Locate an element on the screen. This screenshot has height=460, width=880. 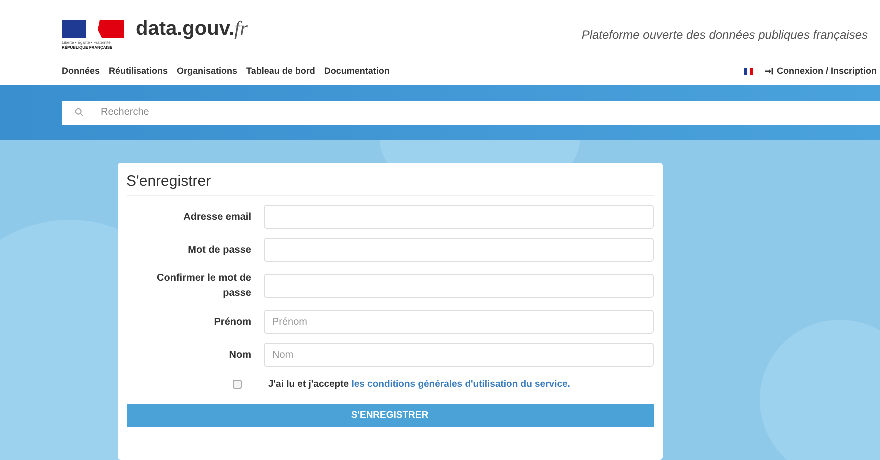
form-title: S'enregistrer is located at coordinates (390, 184).